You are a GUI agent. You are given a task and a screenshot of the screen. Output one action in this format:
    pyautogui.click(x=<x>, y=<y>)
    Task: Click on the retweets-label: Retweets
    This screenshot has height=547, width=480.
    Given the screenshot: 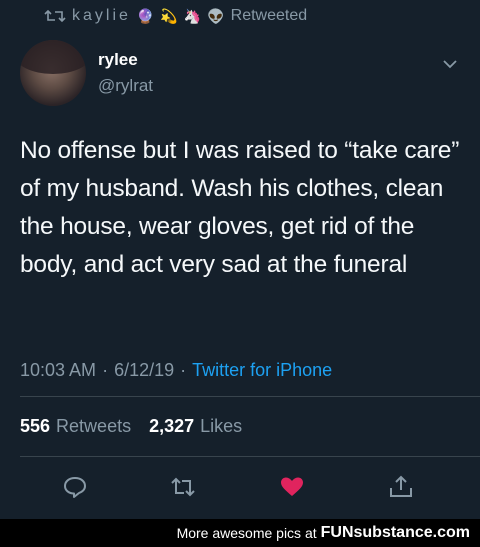 What is the action you would take?
    pyautogui.click(x=93, y=426)
    